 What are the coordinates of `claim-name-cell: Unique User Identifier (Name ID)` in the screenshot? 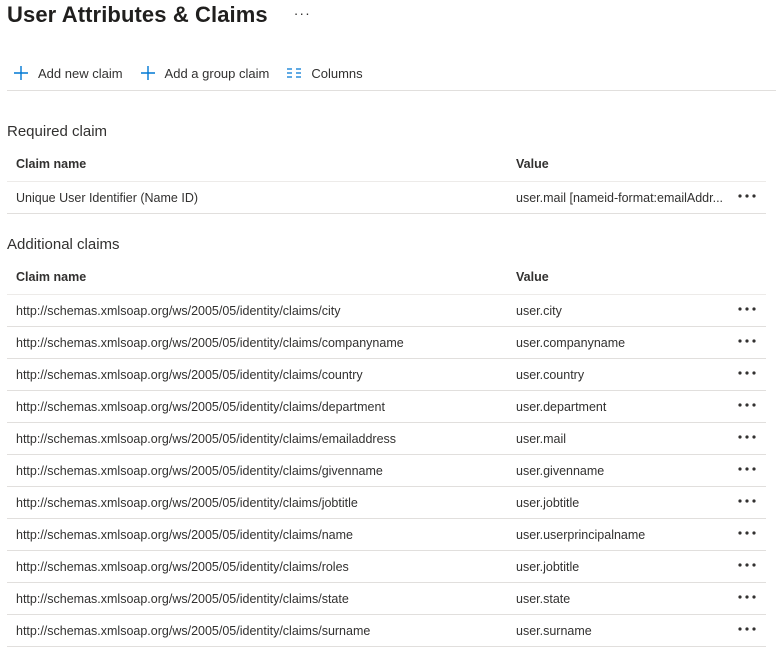 It's located at (107, 198).